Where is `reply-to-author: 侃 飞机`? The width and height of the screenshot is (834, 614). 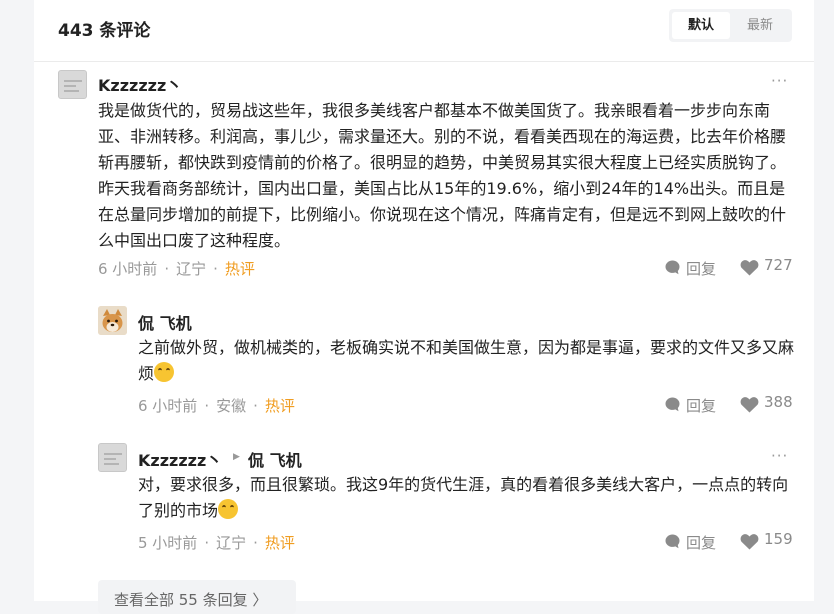 reply-to-author: 侃 飞机 is located at coordinates (275, 459).